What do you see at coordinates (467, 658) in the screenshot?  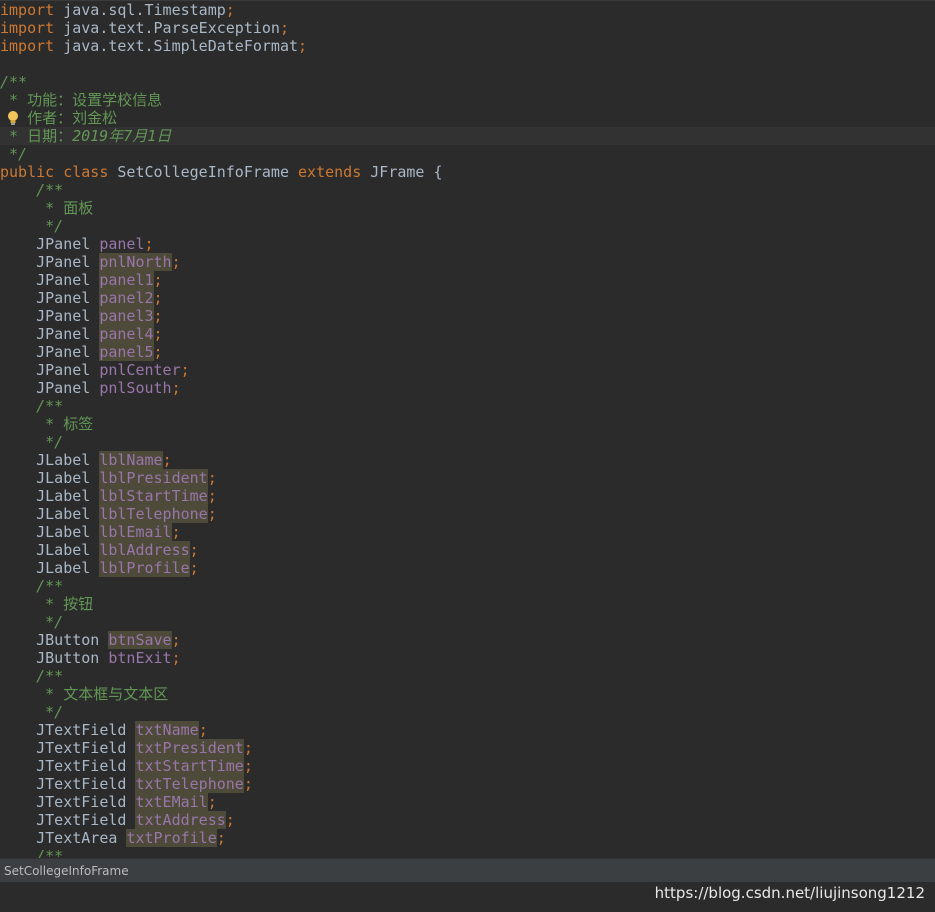 I see `code-line: JButton btnExit;` at bounding box center [467, 658].